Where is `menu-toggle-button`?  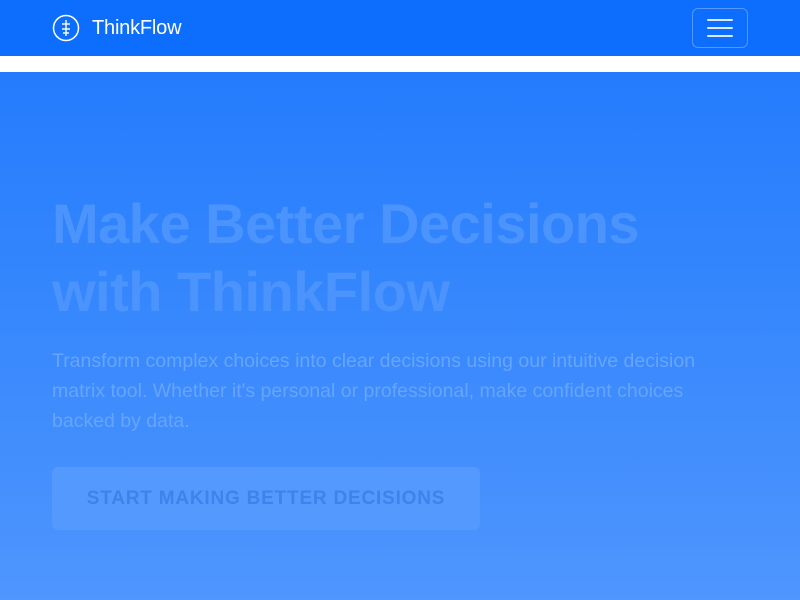
menu-toggle-button is located at coordinates (720, 28).